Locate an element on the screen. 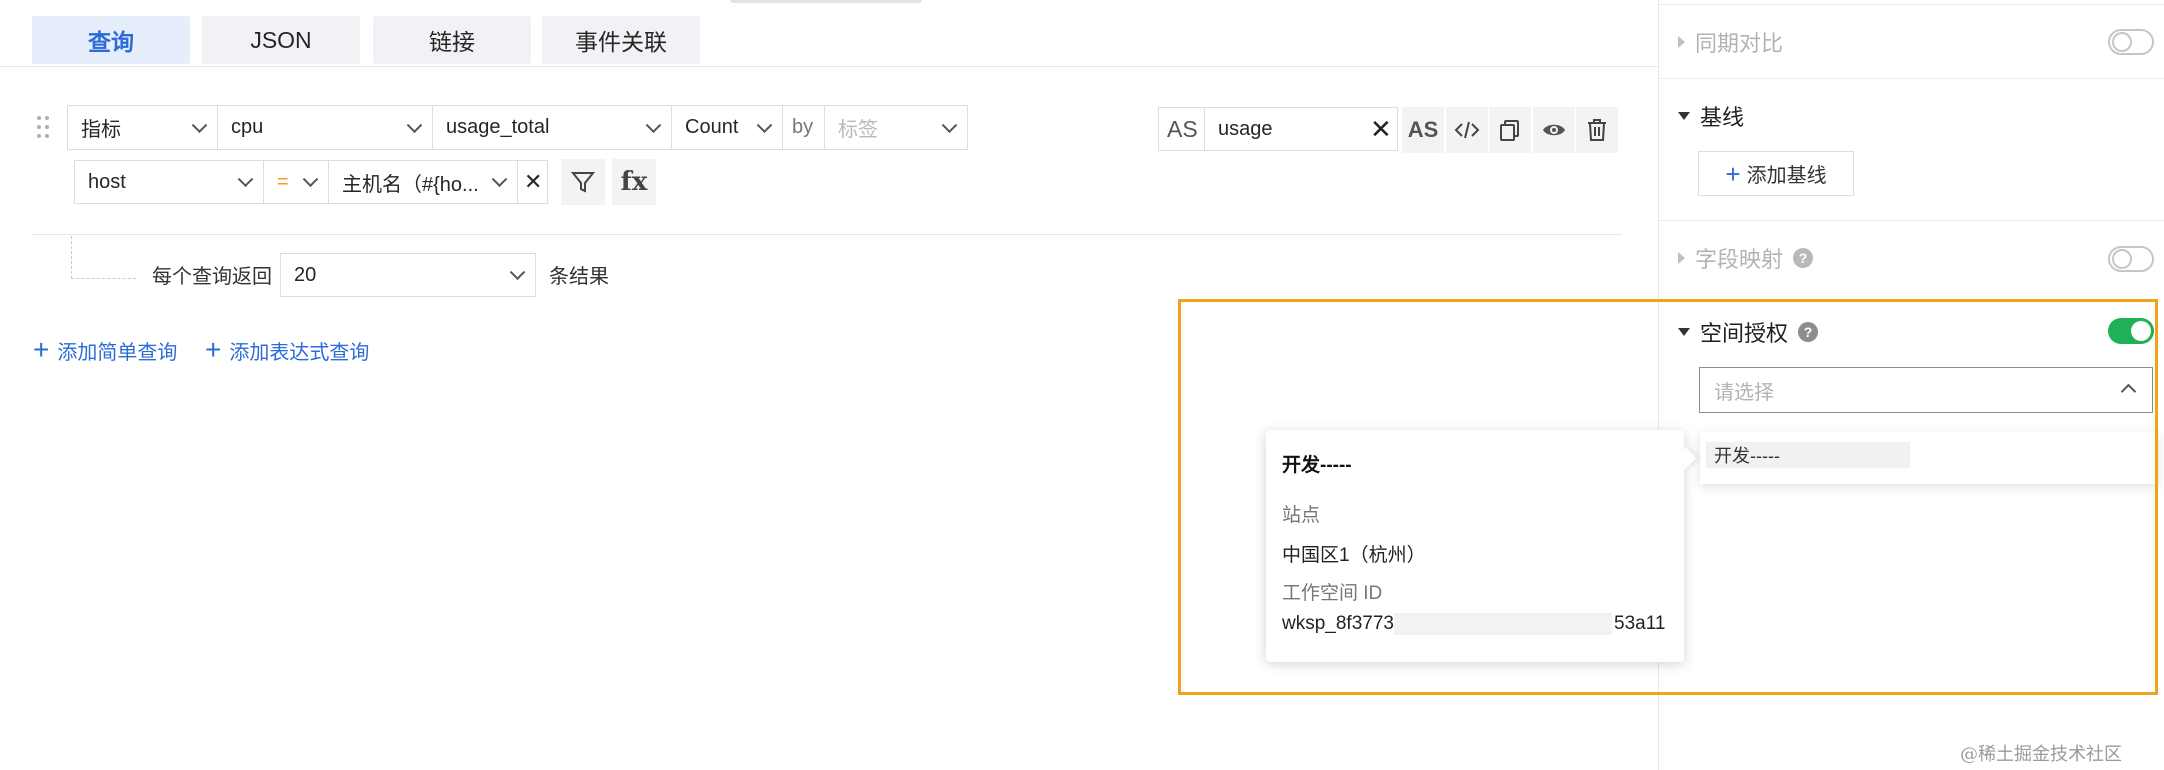 This screenshot has width=2164, height=770. period-compare-header: 同期对比 is located at coordinates (1730, 42).